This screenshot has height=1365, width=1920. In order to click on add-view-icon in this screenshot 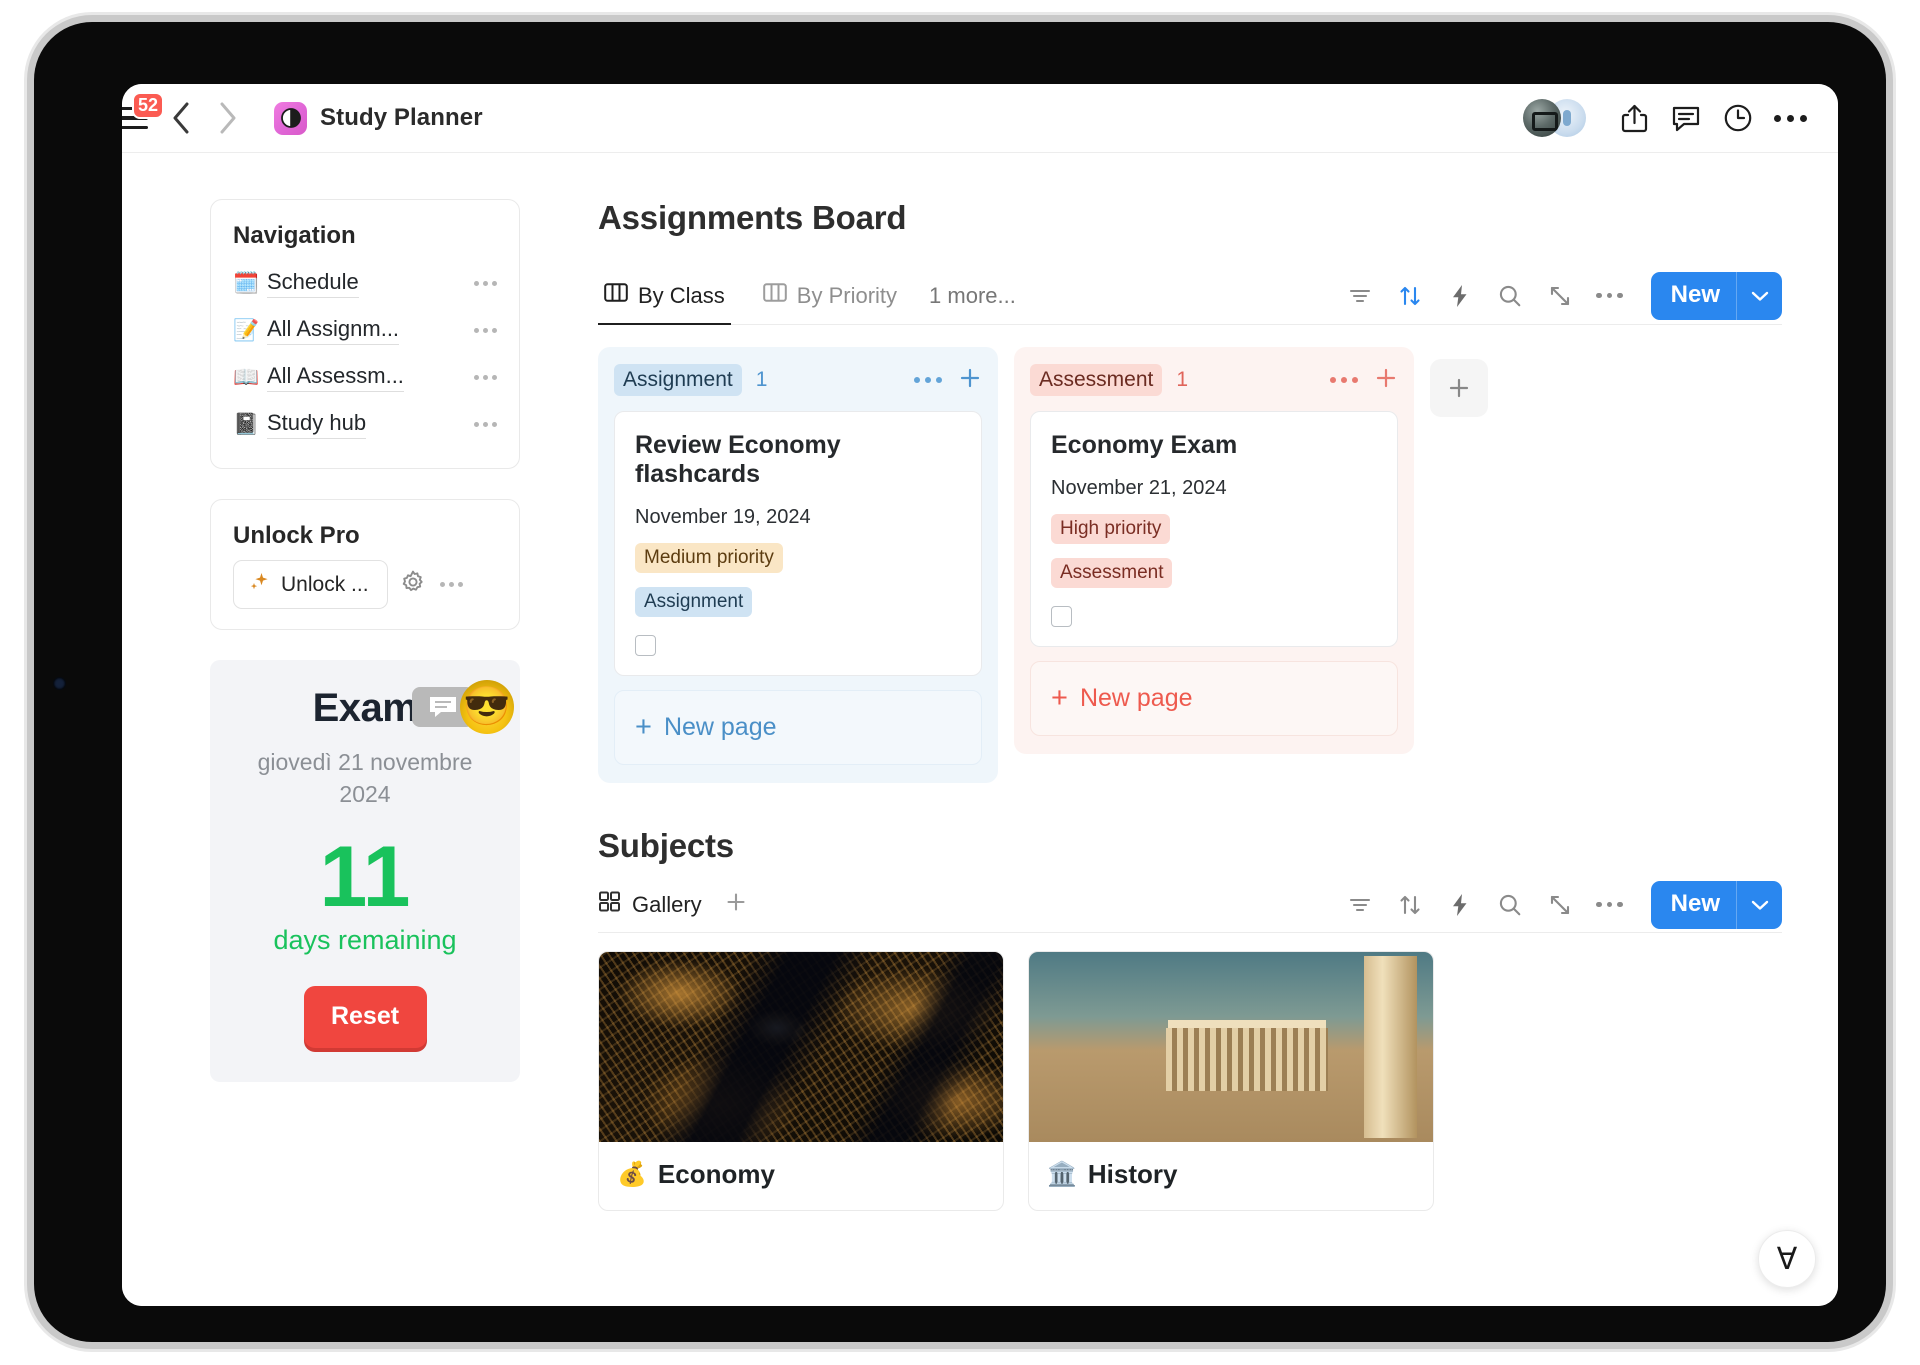, I will do `click(736, 904)`.